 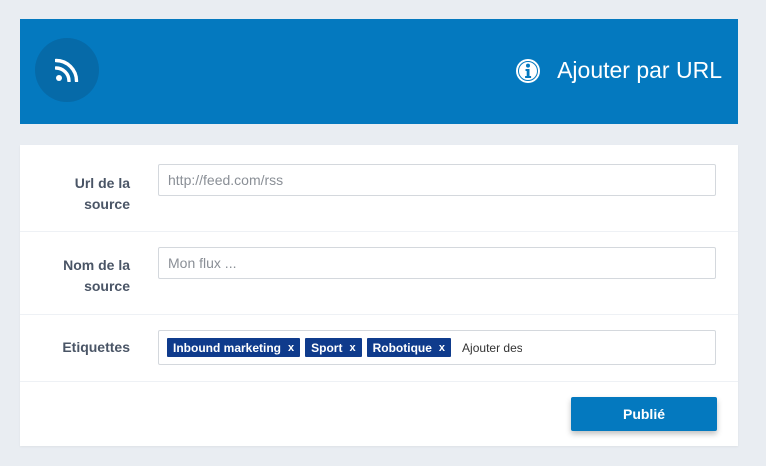 I want to click on page-title: Ajouter par URL, so click(x=639, y=70).